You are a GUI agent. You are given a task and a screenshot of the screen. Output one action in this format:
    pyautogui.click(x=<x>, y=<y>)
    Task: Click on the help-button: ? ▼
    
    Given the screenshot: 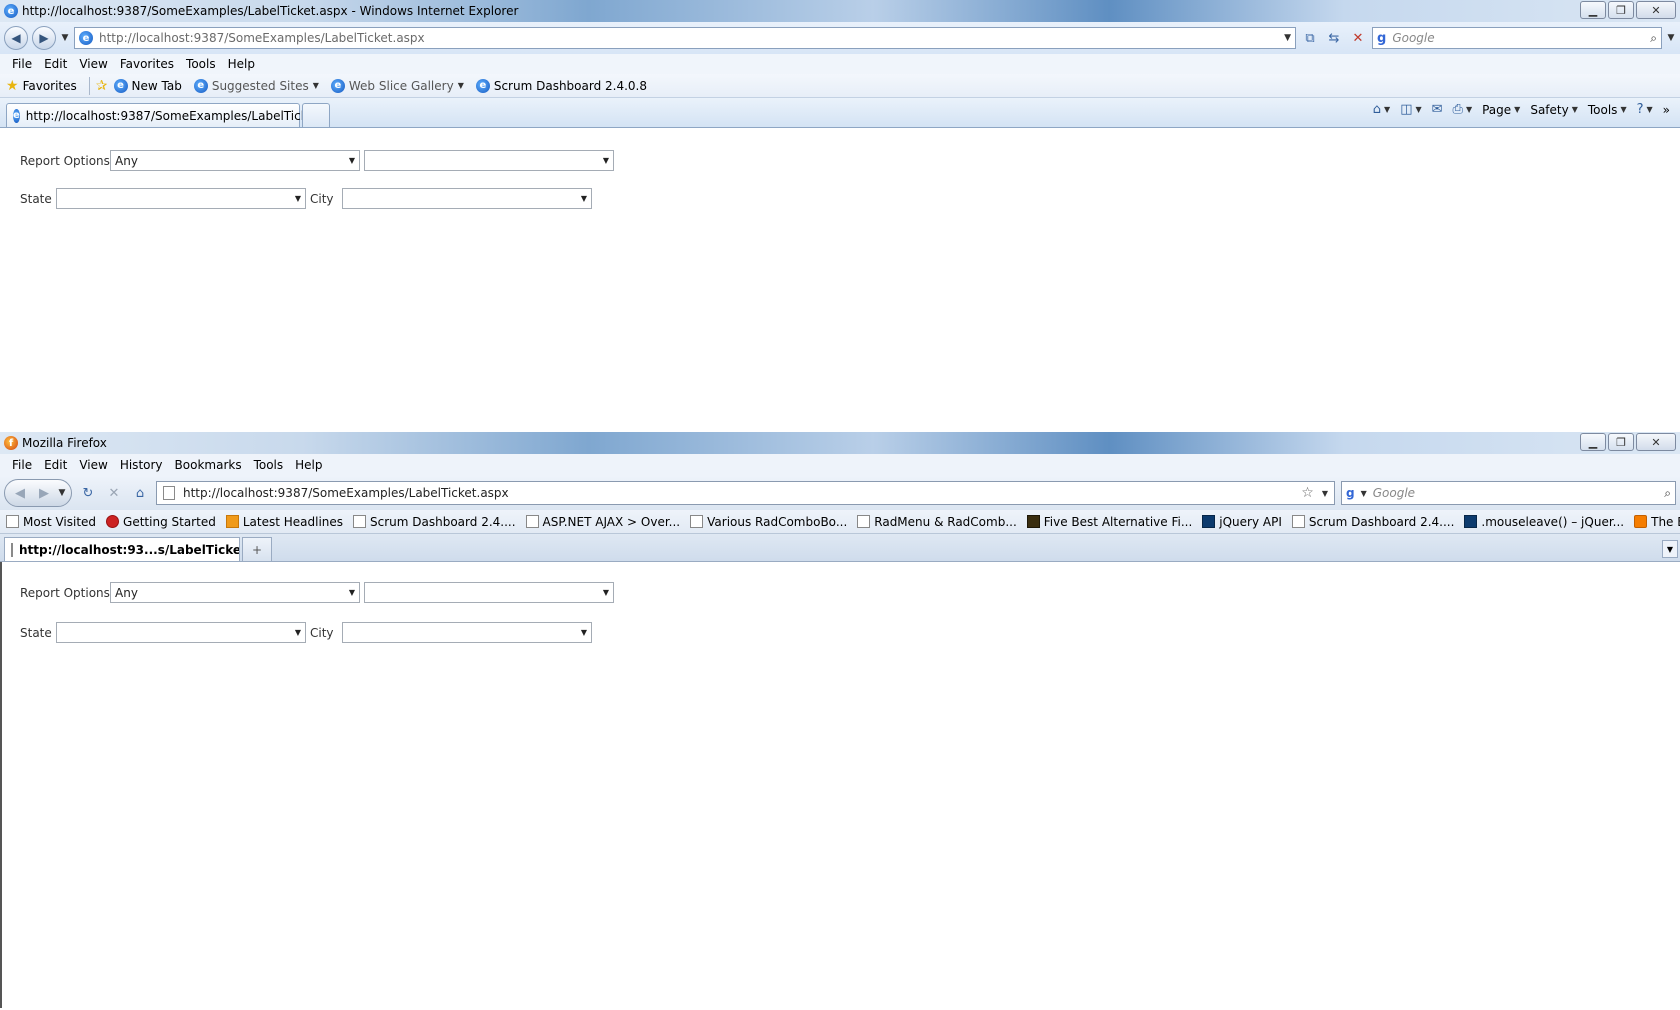 What is the action you would take?
    pyautogui.click(x=1645, y=109)
    